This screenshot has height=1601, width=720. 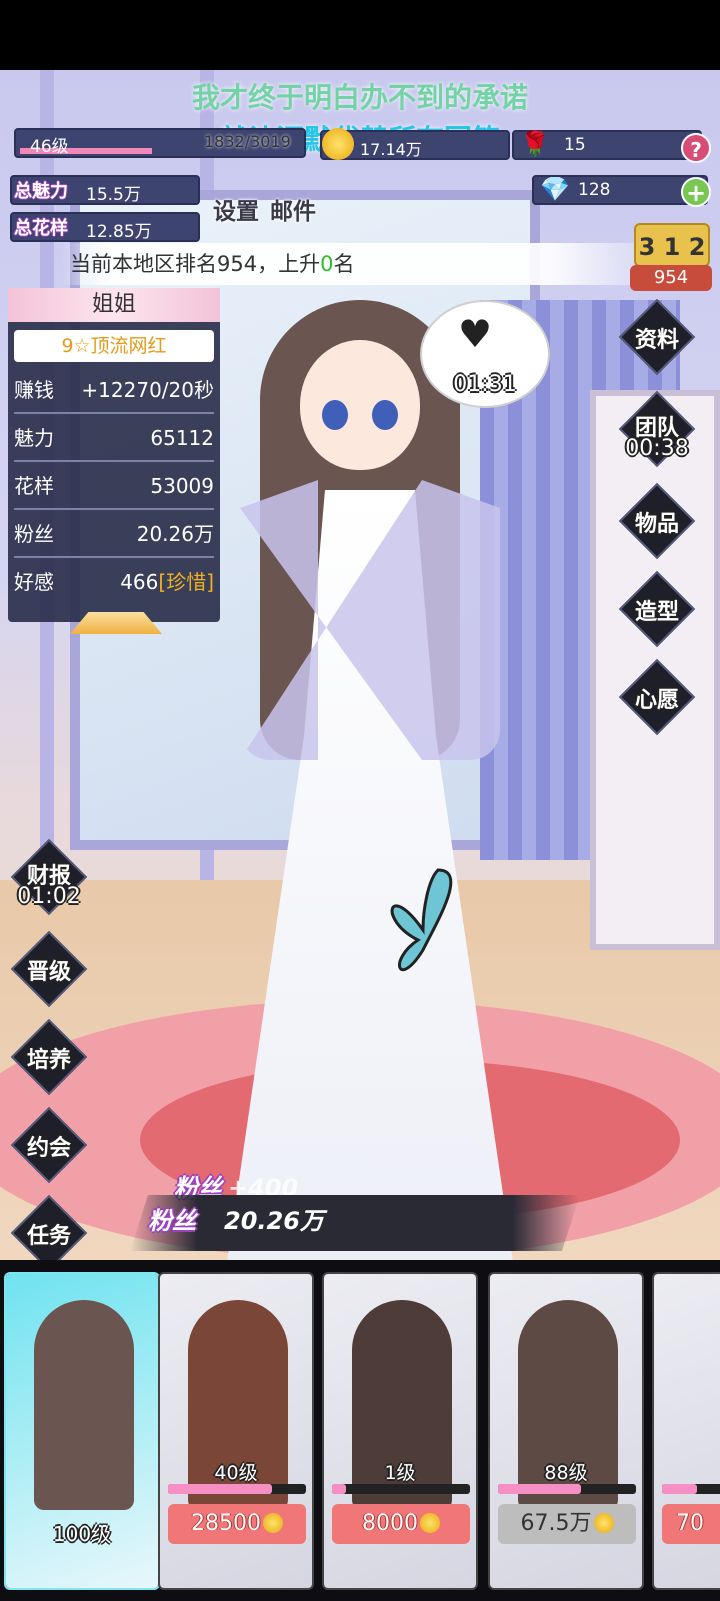 What do you see at coordinates (401, 1524) in the screenshot?
I see `unlock-price-button: 8000` at bounding box center [401, 1524].